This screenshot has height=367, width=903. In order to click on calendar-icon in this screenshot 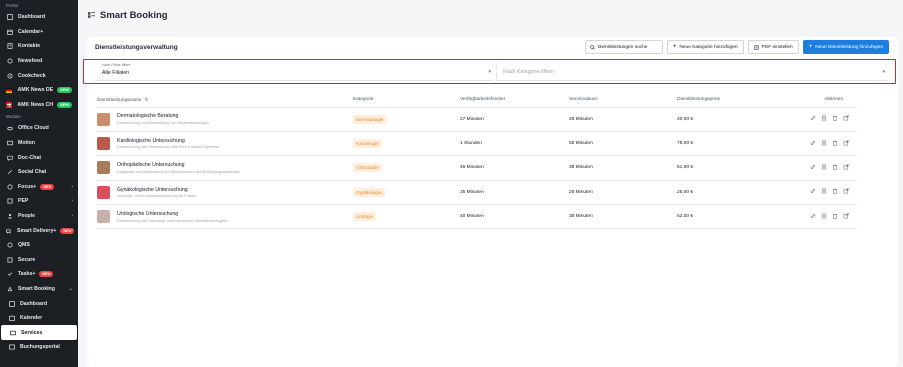, I will do `click(9, 31)`.